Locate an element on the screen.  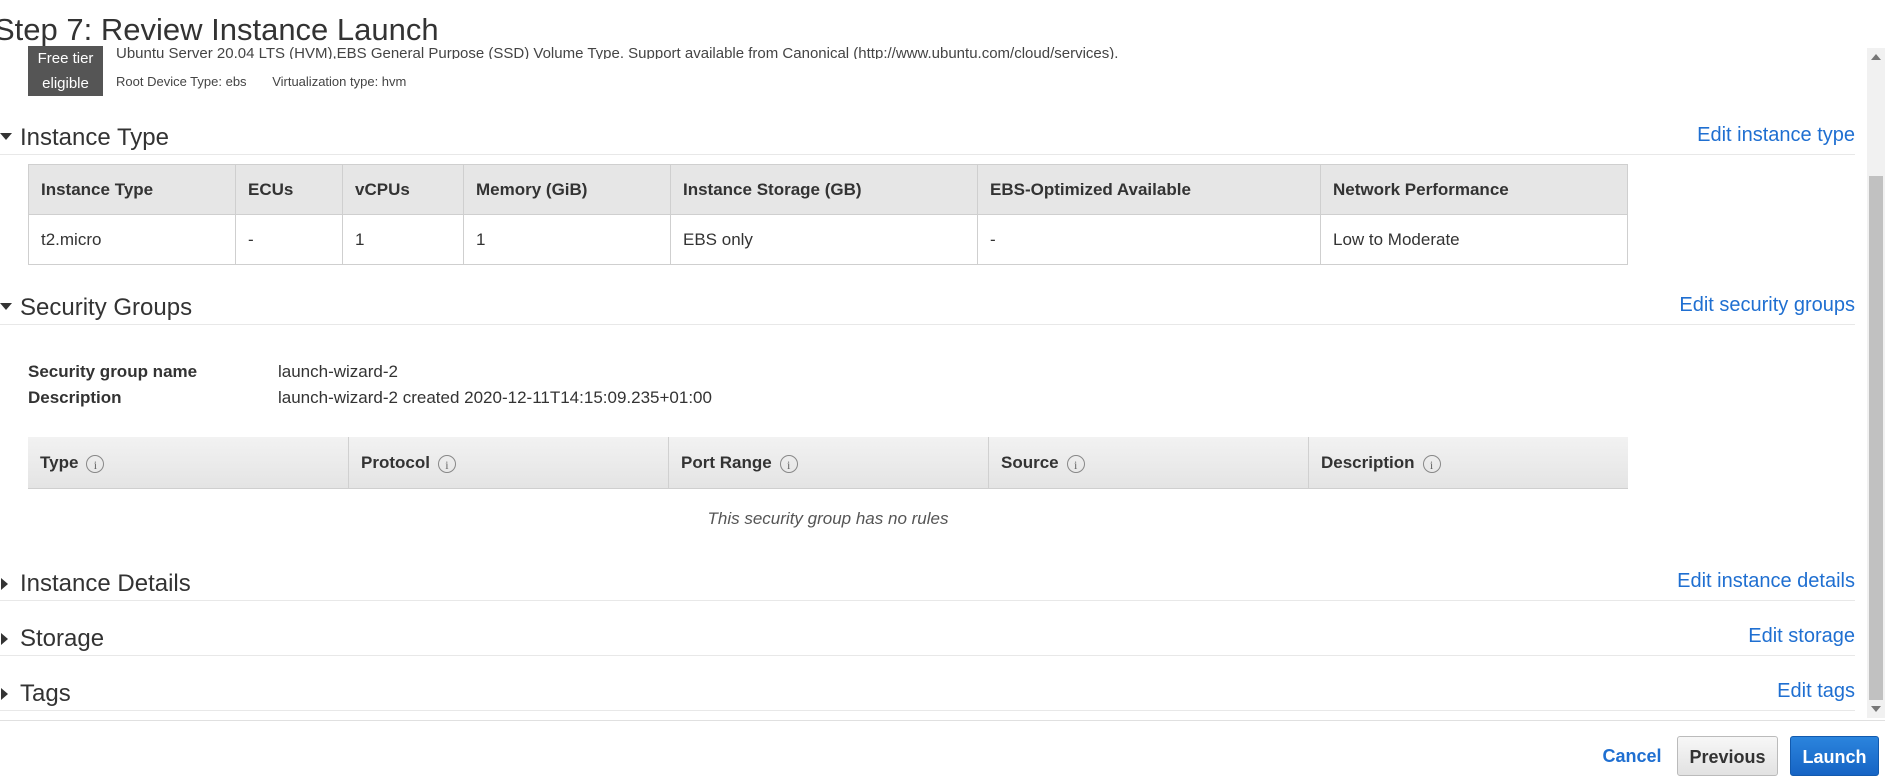
edit-storage-link: Edit storage is located at coordinates (1801, 636).